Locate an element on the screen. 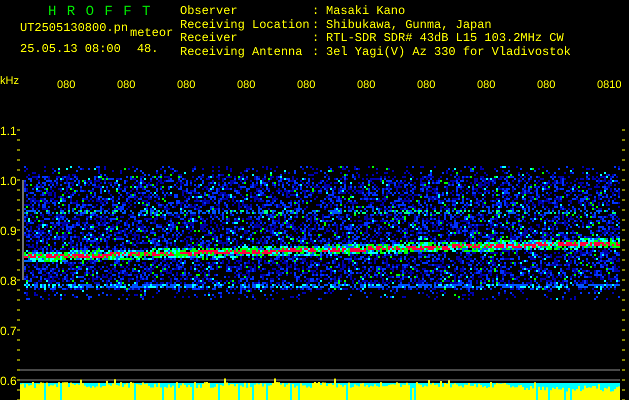  field-value: RTL-SDR SDR# 43dB L15 103.2MHz CW is located at coordinates (445, 39).